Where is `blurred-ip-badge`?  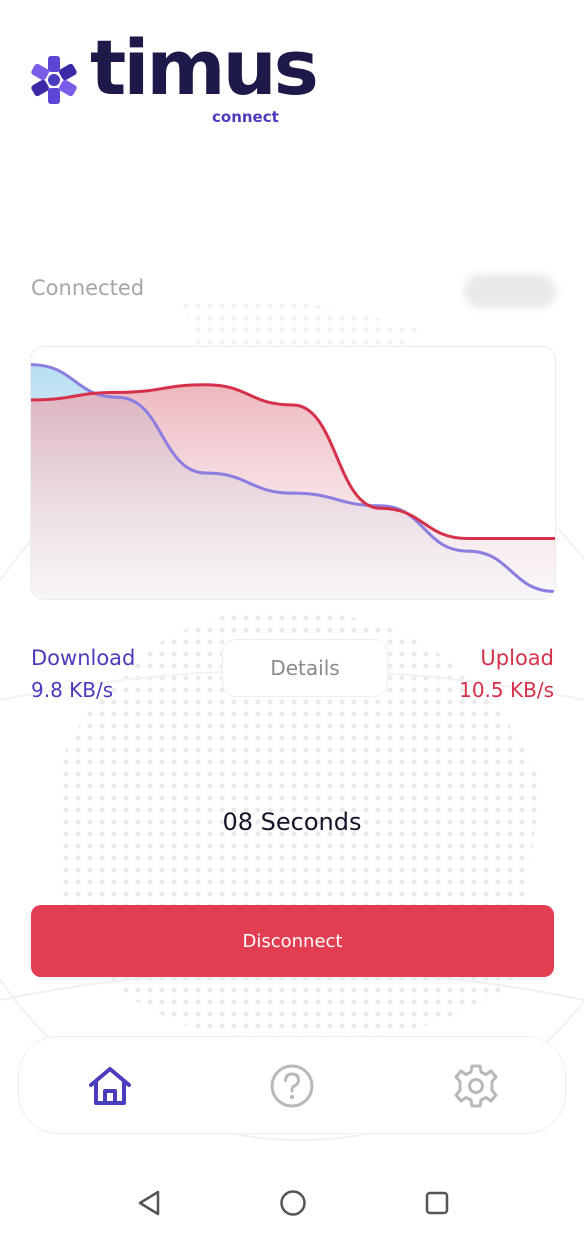
blurred-ip-badge is located at coordinates (510, 291).